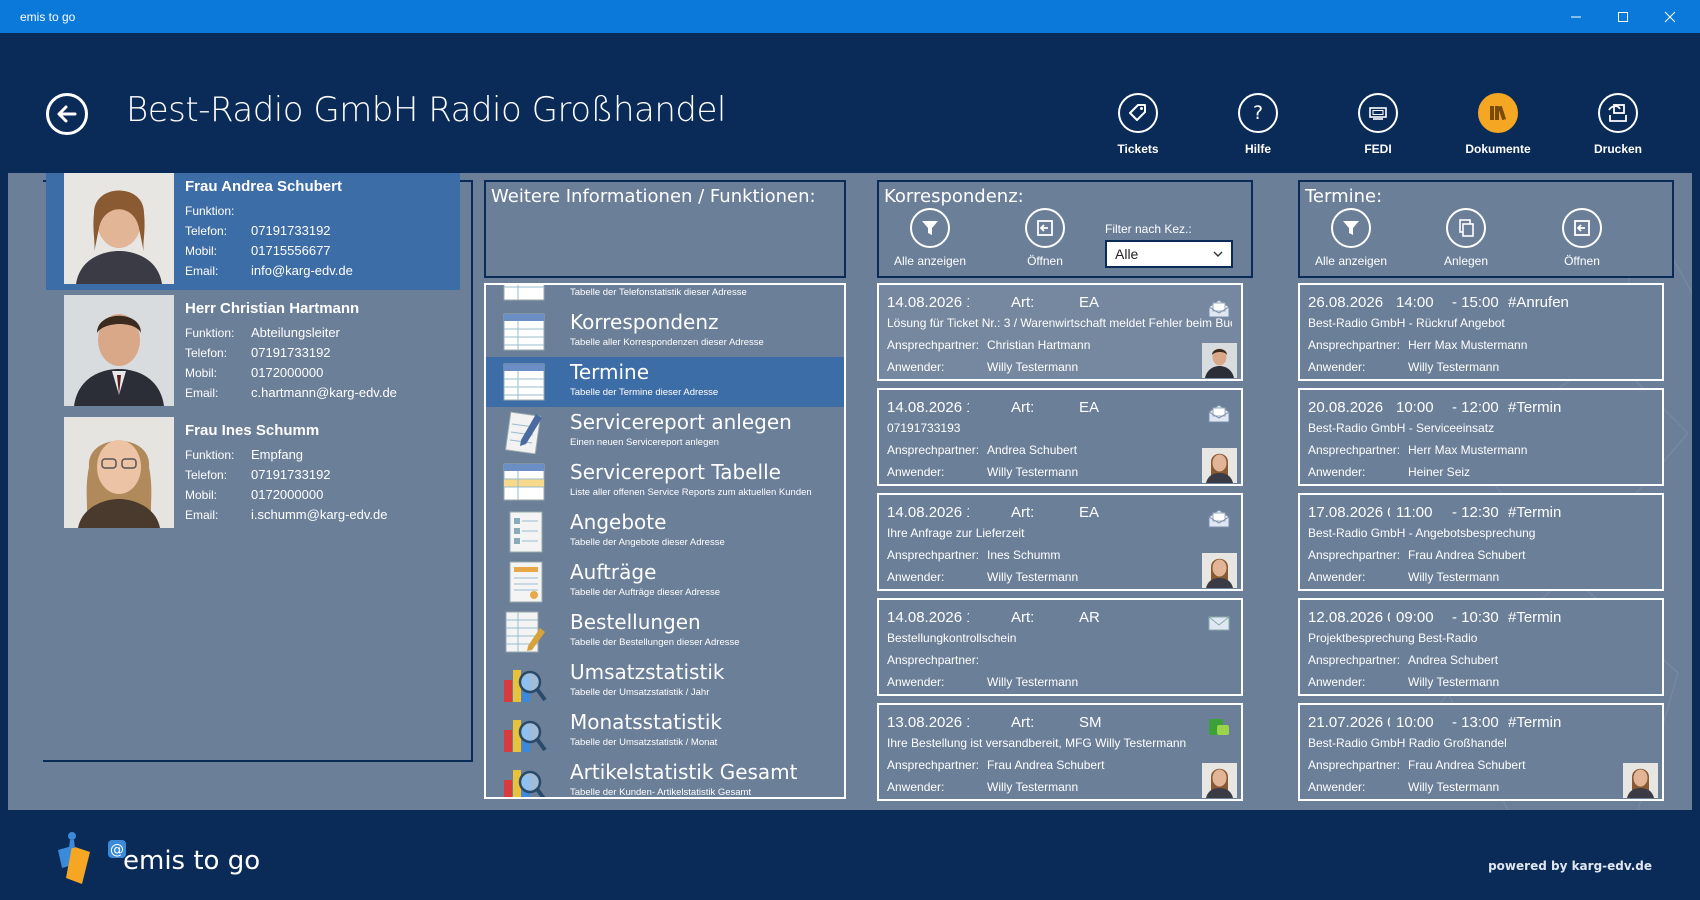  I want to click on termin-date: 21.07.2026 0, so click(1349, 722).